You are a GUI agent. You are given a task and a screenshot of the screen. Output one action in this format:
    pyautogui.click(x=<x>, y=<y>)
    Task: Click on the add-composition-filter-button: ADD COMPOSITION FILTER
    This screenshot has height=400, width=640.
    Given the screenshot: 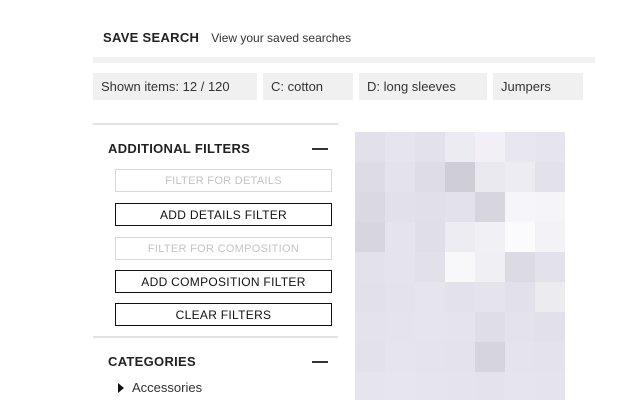 What is the action you would take?
    pyautogui.click(x=223, y=281)
    